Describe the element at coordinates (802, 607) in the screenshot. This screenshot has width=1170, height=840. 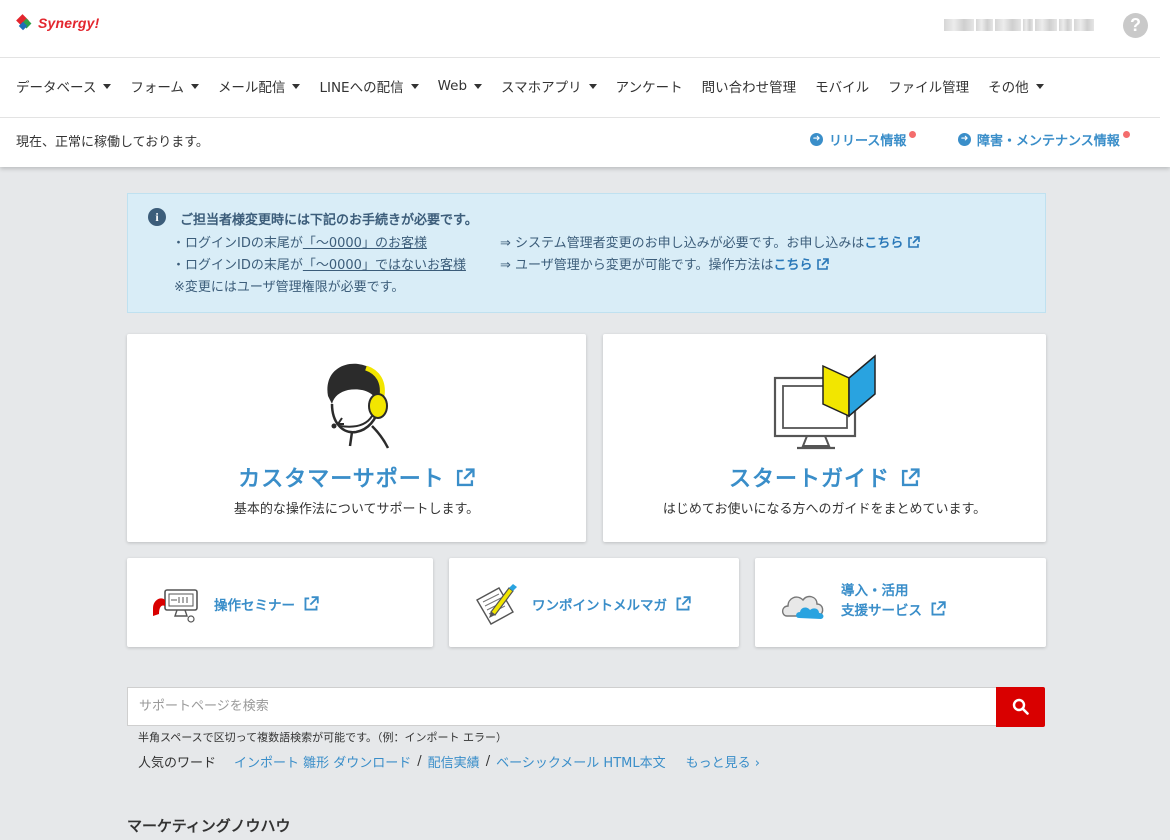
I see `cloud-icon` at that location.